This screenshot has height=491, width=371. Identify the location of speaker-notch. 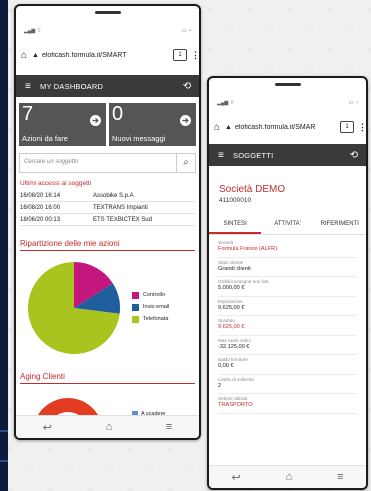
(107, 12).